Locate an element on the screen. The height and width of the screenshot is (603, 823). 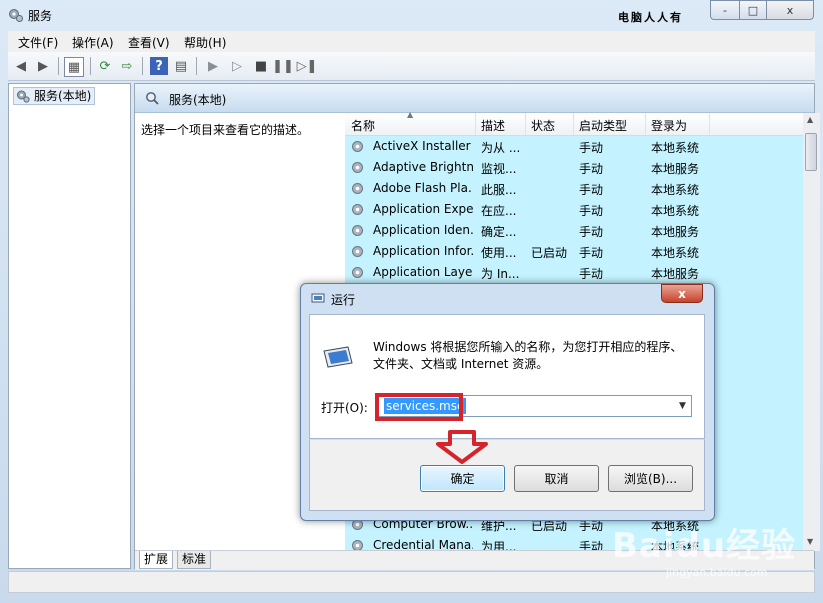
table-row: Application Expe... 在应... 手动 本地系统 is located at coordinates (575, 209).